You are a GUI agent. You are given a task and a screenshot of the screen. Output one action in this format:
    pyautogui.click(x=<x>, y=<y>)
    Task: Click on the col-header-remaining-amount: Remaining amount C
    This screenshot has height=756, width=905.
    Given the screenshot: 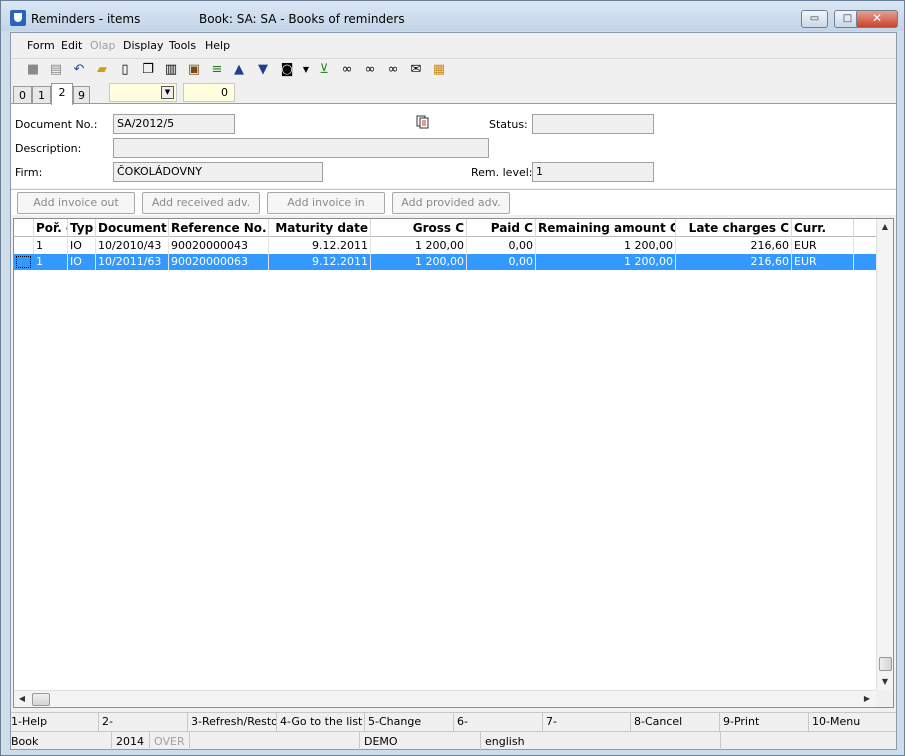 What is the action you would take?
    pyautogui.click(x=606, y=228)
    